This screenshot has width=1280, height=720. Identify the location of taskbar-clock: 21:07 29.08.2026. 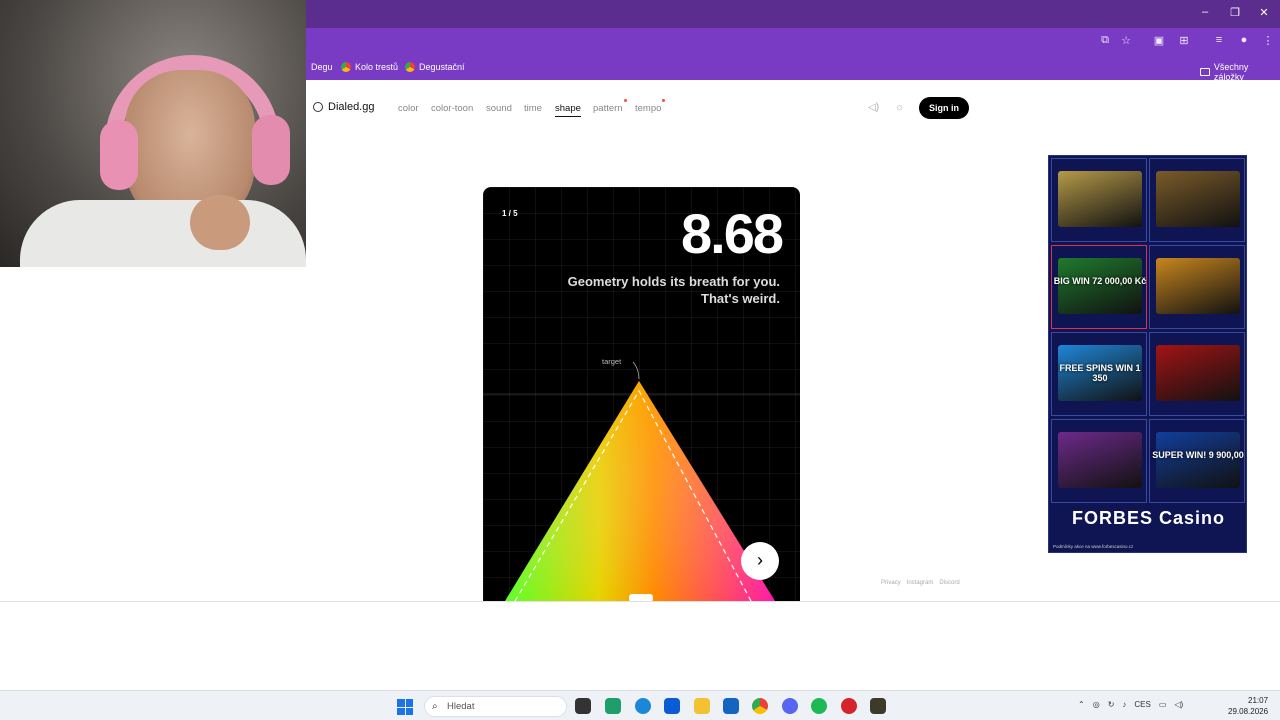
(1248, 706).